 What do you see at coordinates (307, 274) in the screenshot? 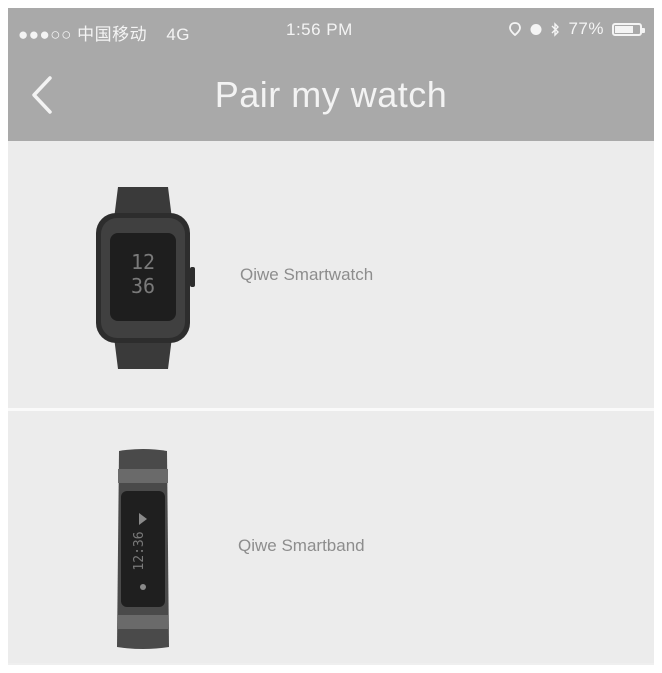
I see `device-label: Qiwe Smartwatch` at bounding box center [307, 274].